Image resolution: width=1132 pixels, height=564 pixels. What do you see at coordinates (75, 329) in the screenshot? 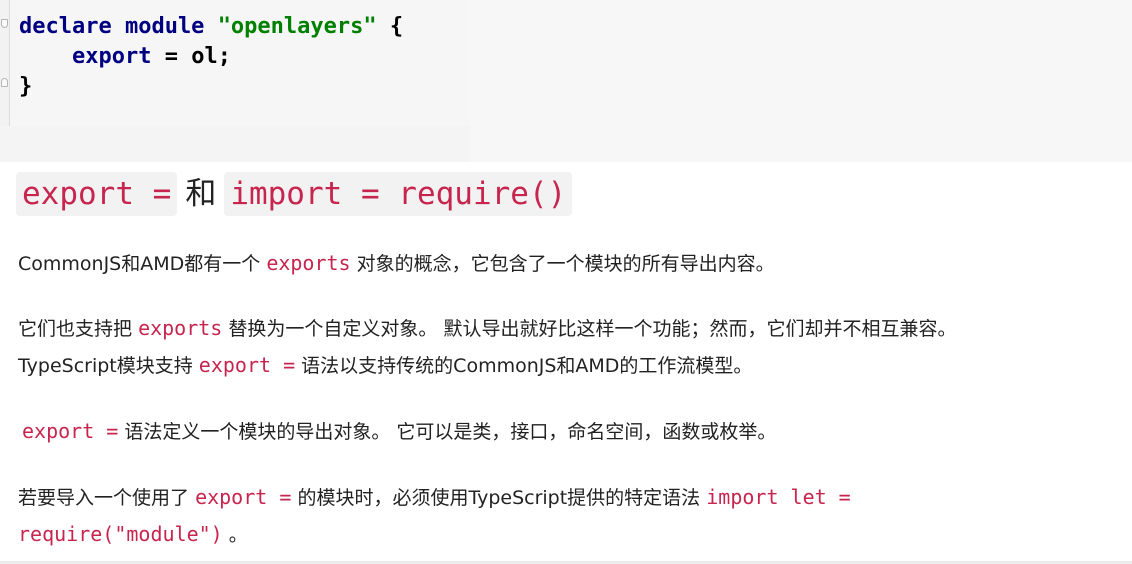
I see `text: 它们也支持把` at bounding box center [75, 329].